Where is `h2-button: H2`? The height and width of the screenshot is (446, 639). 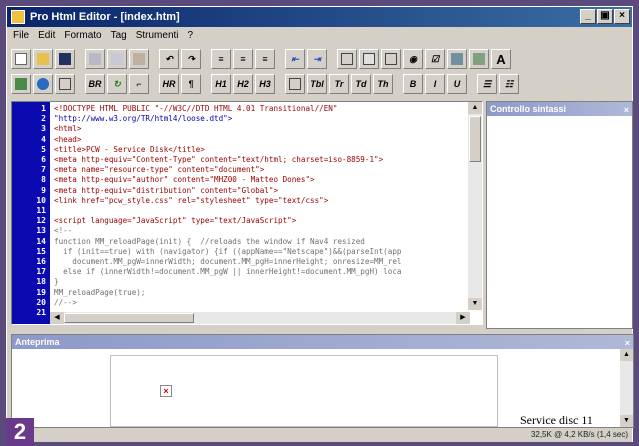
h2-button: H2 is located at coordinates (243, 84).